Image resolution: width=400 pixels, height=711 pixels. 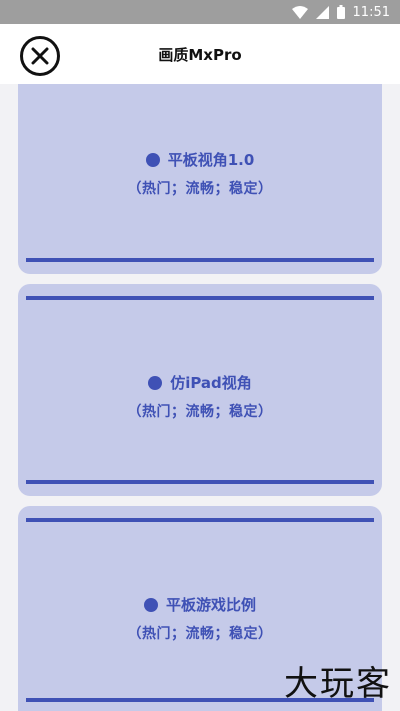 I want to click on page-title: 画质MxPro, so click(x=200, y=54).